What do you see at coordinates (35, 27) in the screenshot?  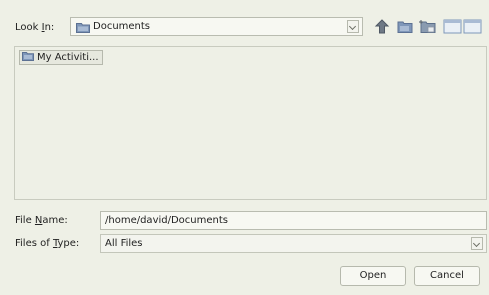 I see `look-in-label: Look In:` at bounding box center [35, 27].